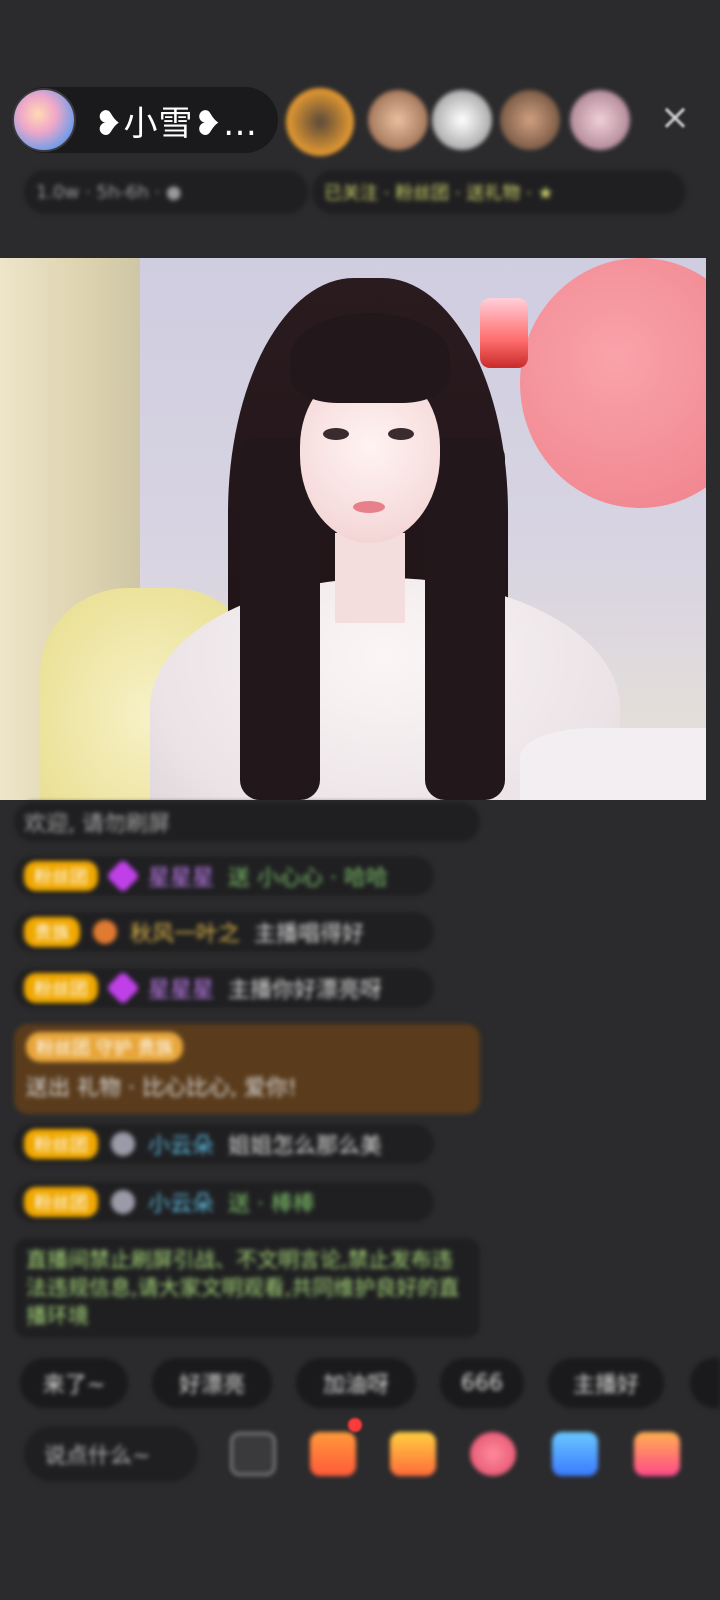 The height and width of the screenshot is (1600, 720). I want to click on streamer-bangs, so click(370, 358).